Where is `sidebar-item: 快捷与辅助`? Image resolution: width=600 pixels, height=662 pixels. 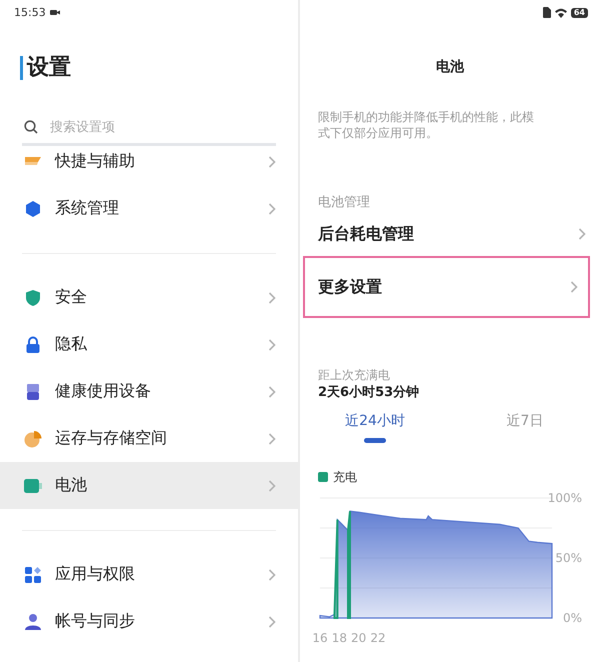 sidebar-item: 快捷与辅助 is located at coordinates (149, 165).